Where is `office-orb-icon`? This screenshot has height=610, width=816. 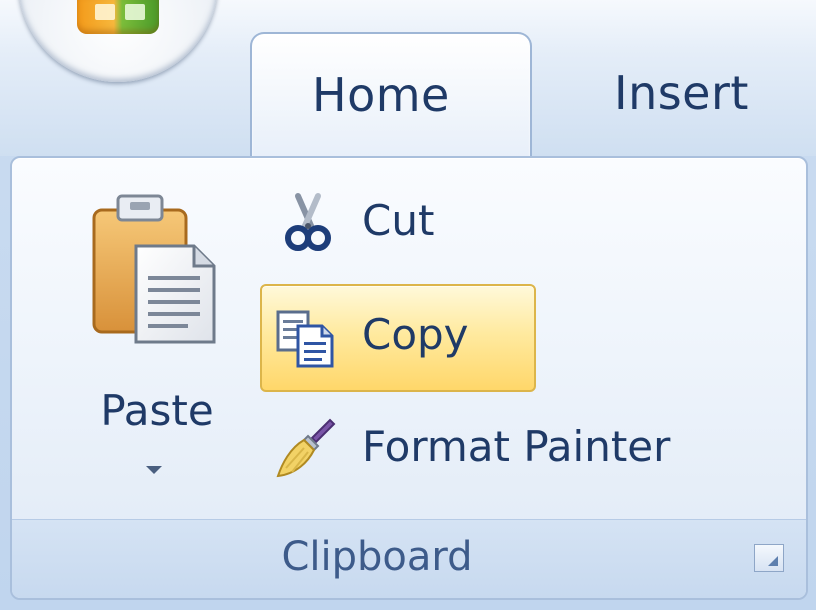 office-orb-icon is located at coordinates (118, 17).